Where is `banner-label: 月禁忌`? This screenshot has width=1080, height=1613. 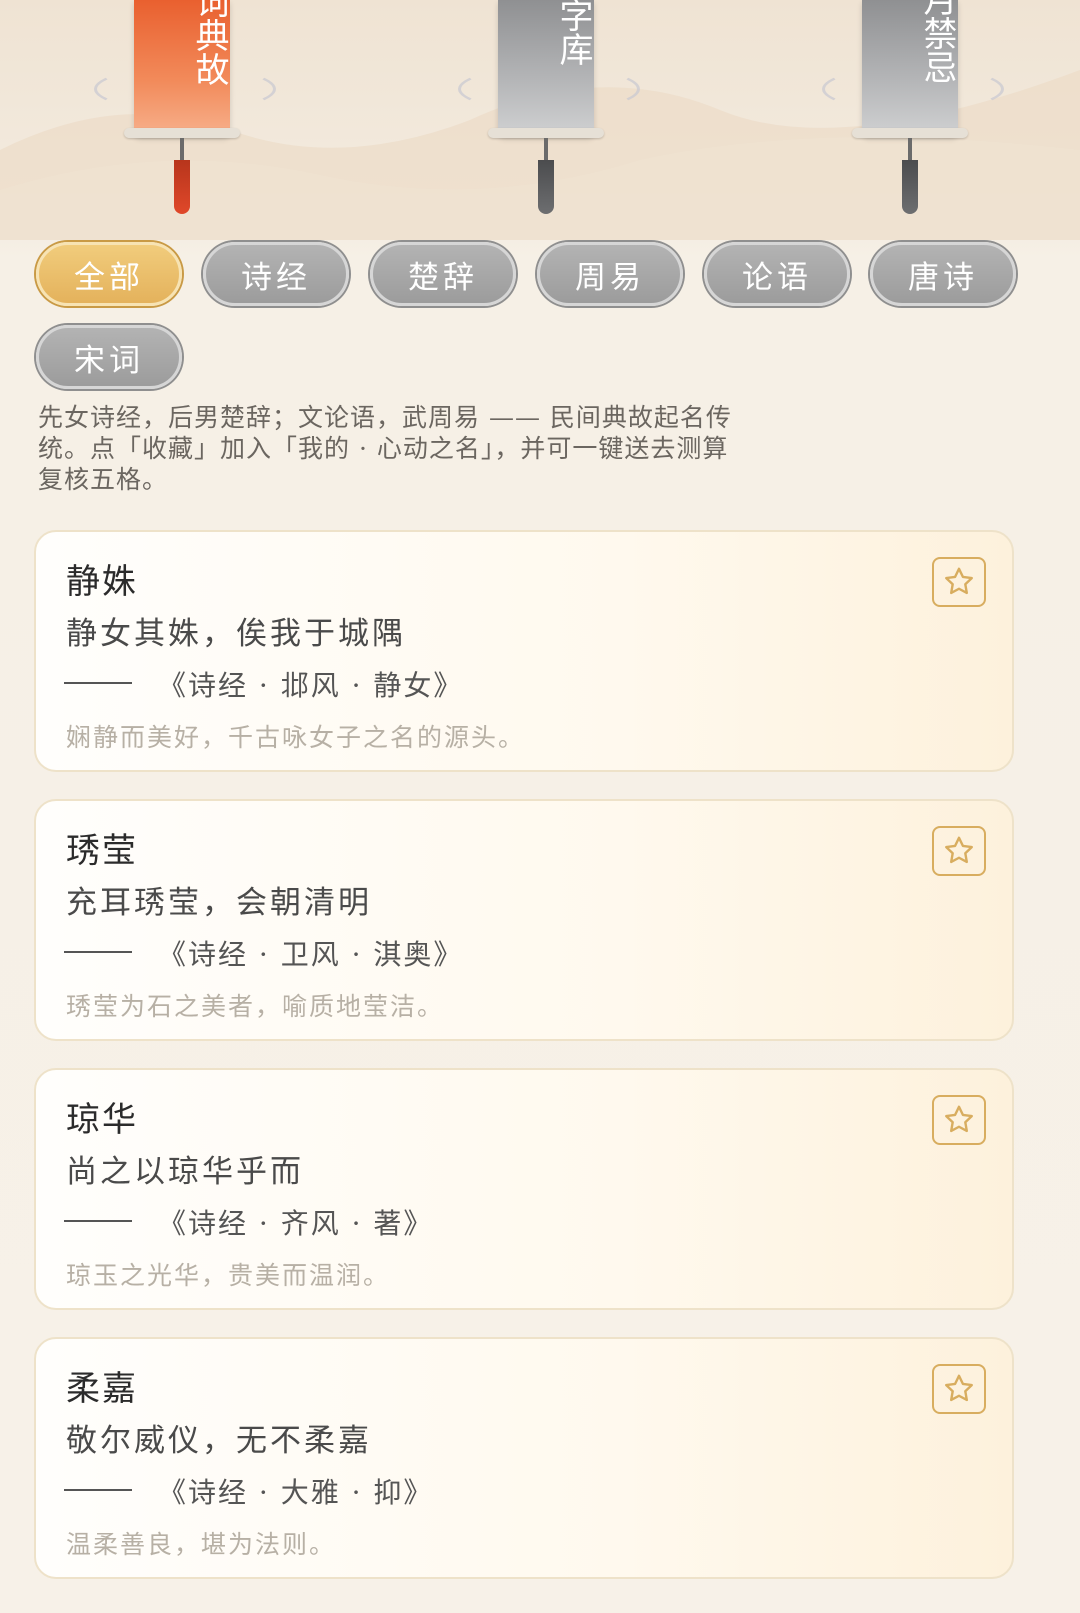
banner-label: 月禁忌 is located at coordinates (937, 42).